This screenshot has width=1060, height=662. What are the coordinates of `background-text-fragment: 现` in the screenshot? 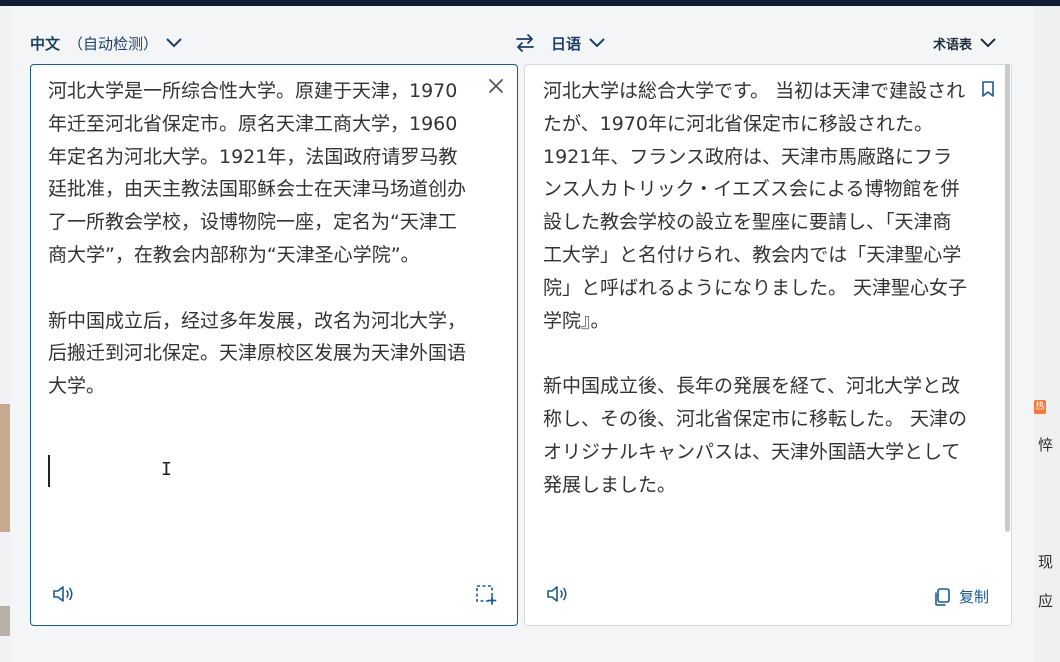 It's located at (1046, 562).